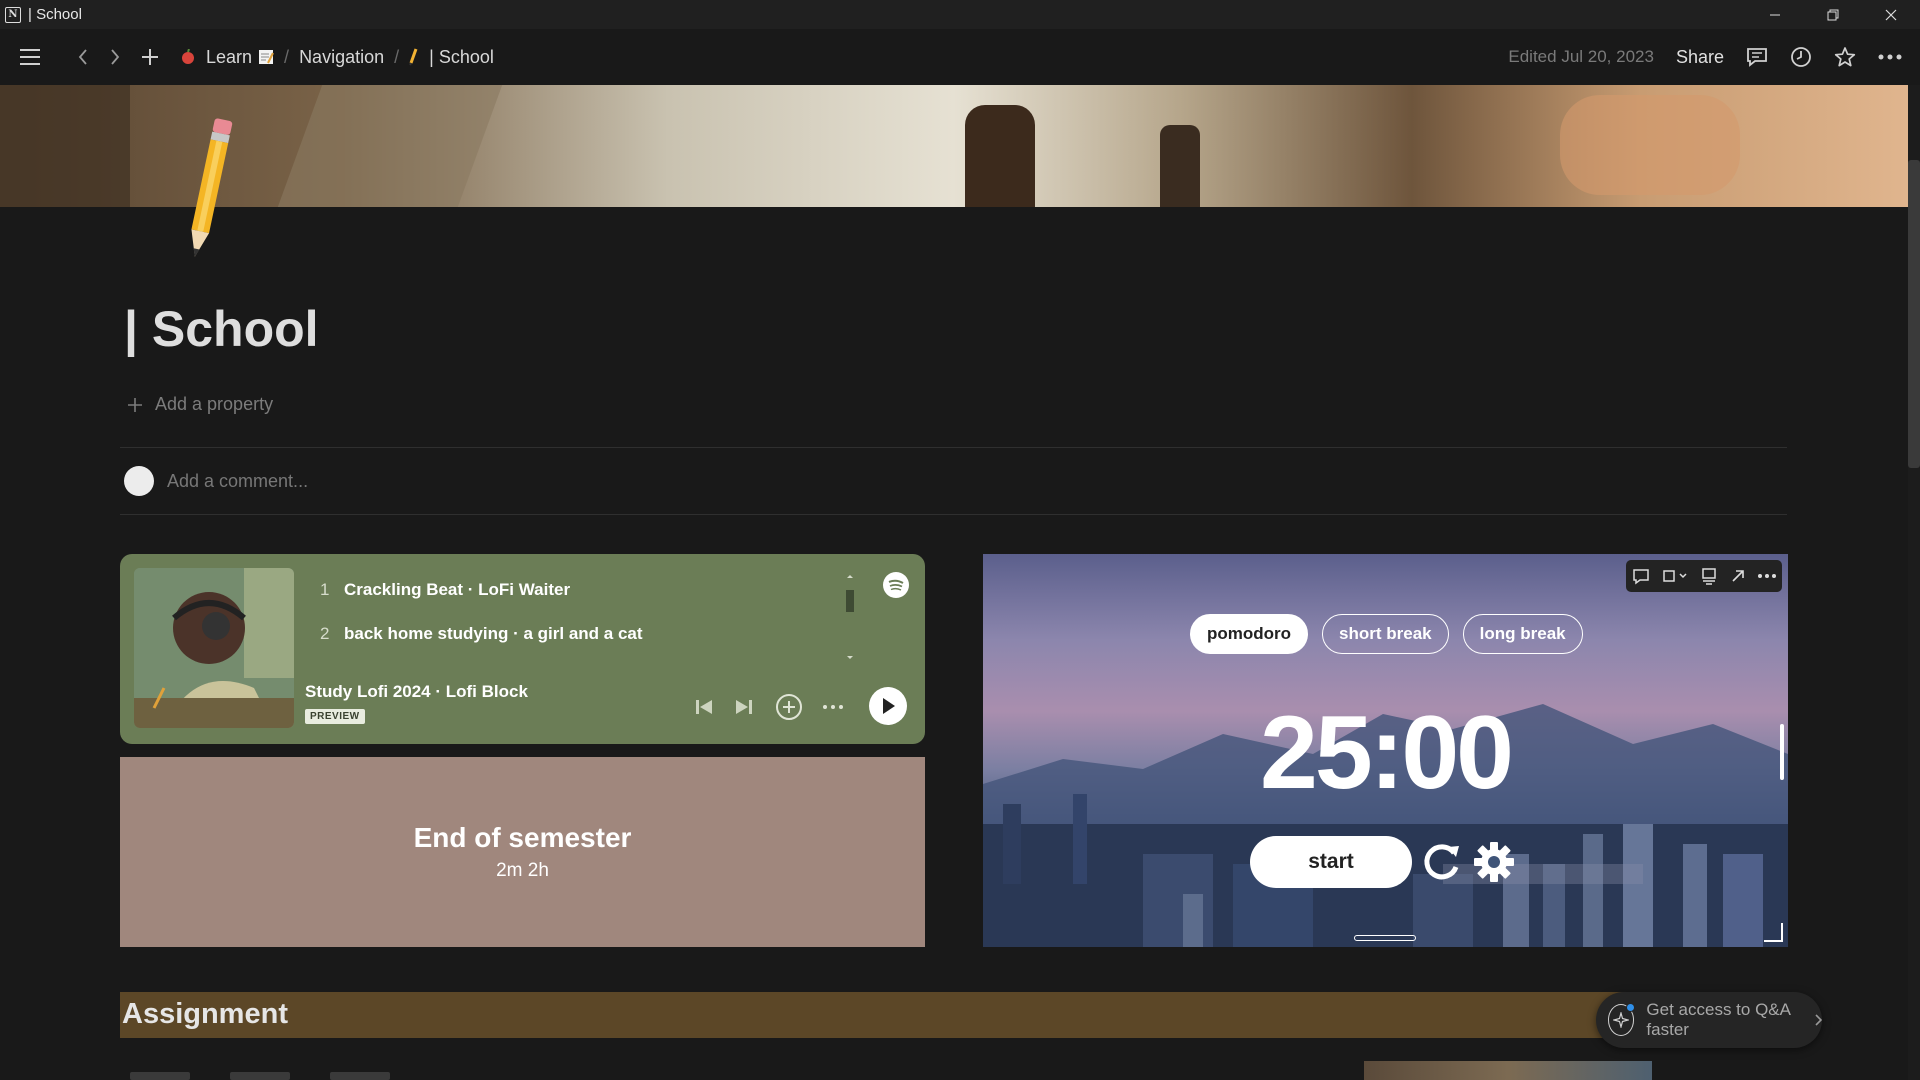 This screenshot has height=1080, width=1920. Describe the element at coordinates (493, 633) in the screenshot. I see `track-title: back home studying · a girl and a cat` at that location.